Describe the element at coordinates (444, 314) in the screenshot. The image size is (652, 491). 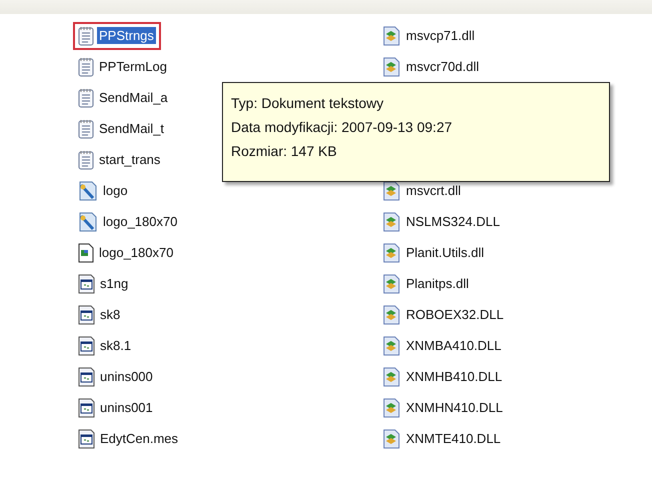
I see `file-item: ROBOEX32.DLL` at that location.